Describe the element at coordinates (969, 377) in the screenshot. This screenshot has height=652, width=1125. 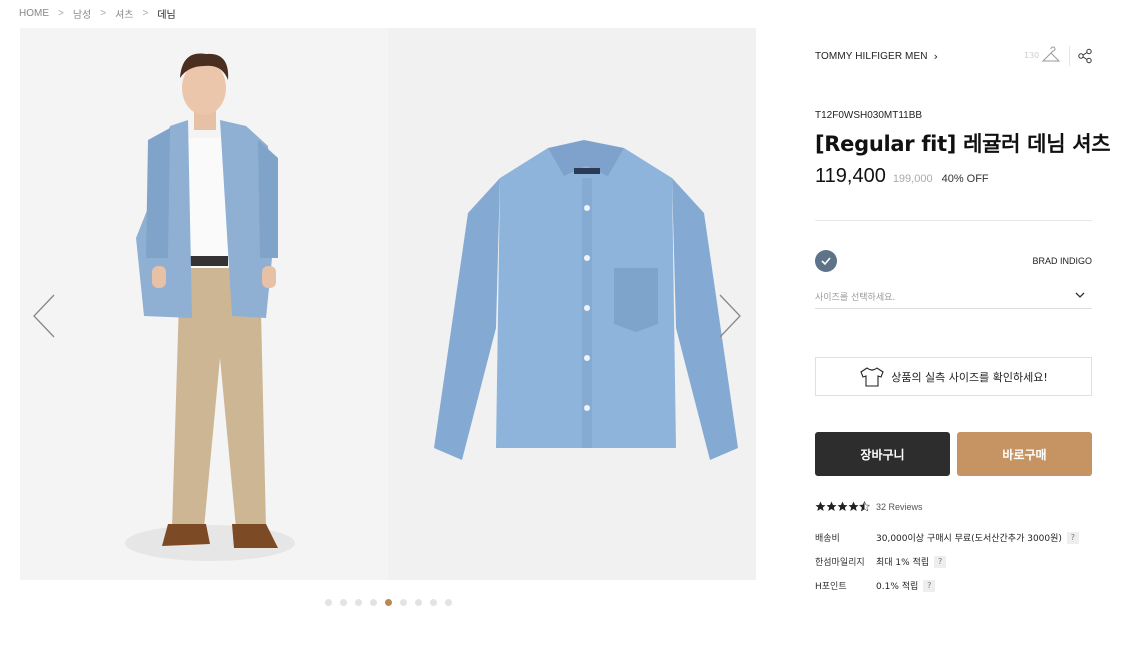
I see `size-guide-label: 상품의 실측 사이즈를 확인하세요!` at that location.